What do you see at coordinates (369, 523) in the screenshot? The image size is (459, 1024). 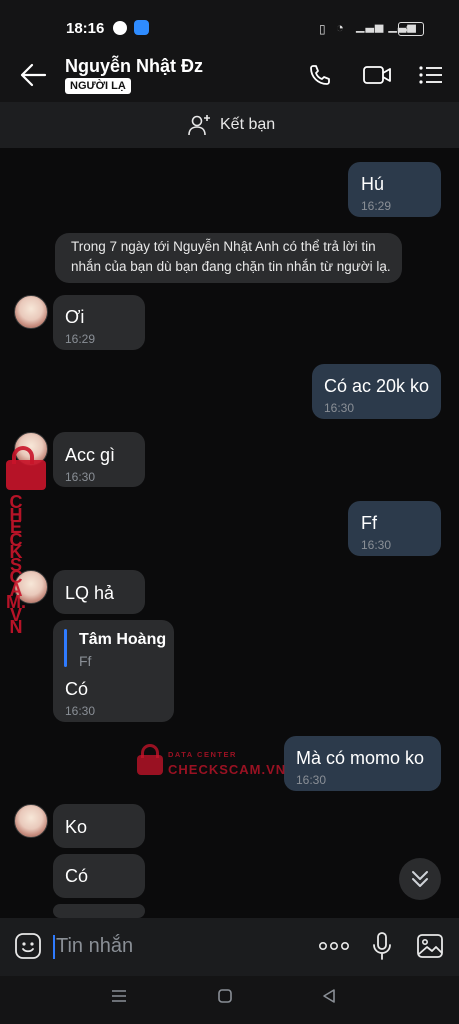 I see `message-text: Ff` at bounding box center [369, 523].